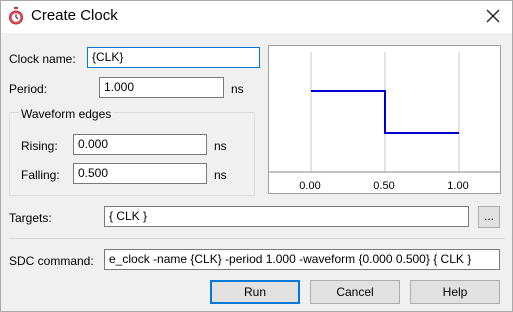  What do you see at coordinates (220, 146) in the screenshot?
I see `rising-unit: ns` at bounding box center [220, 146].